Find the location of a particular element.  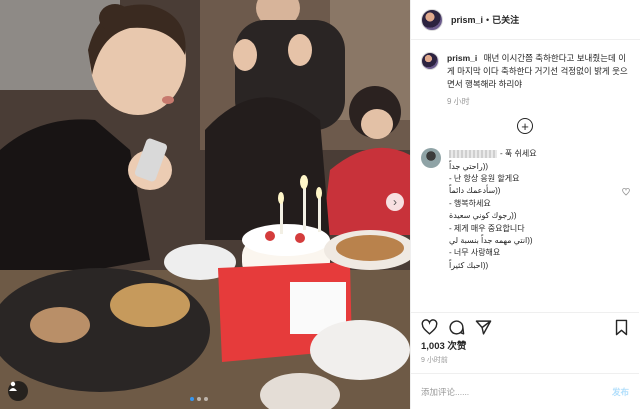

carousel-indicator is located at coordinates (199, 399).